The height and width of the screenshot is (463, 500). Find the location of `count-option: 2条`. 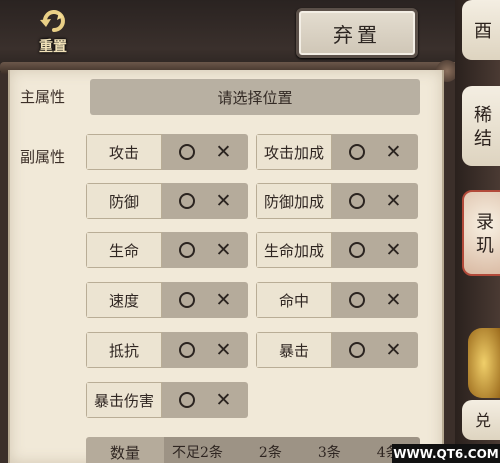

count-option: 2条 is located at coordinates (270, 452).